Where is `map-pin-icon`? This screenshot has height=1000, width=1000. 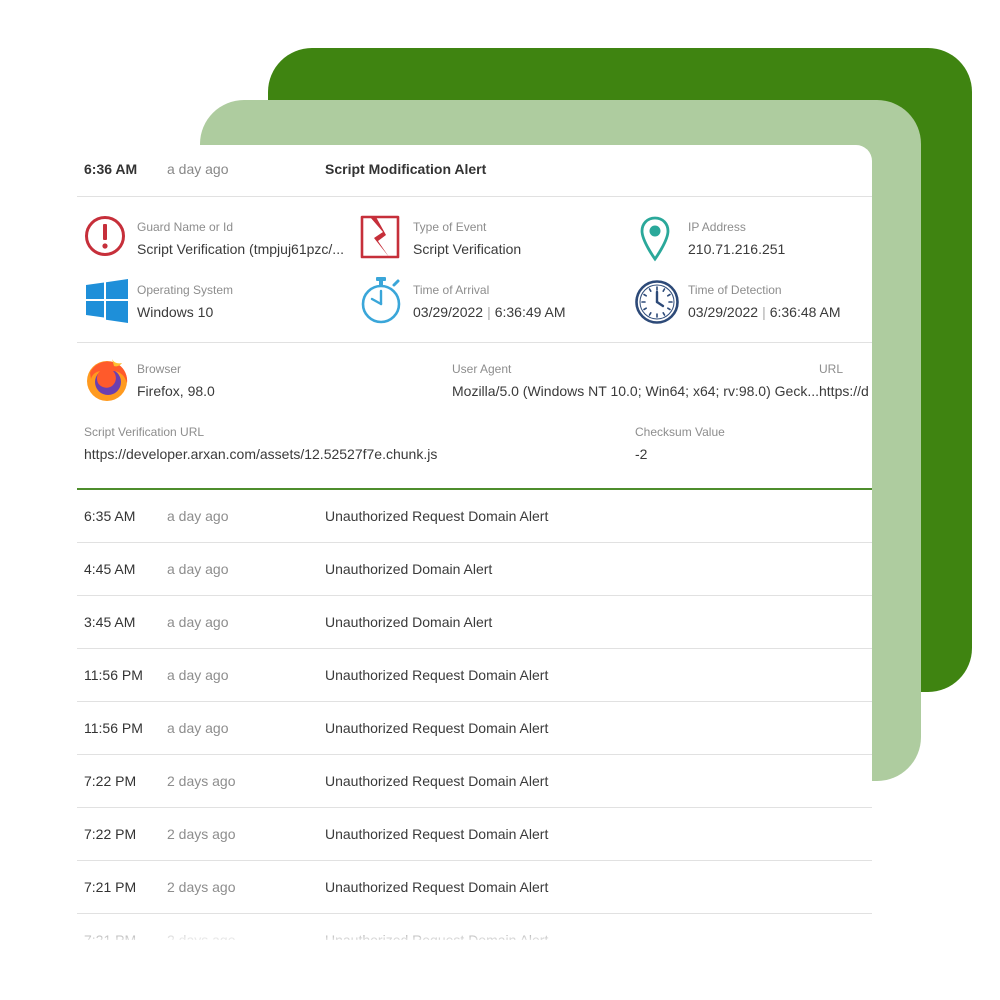
map-pin-icon is located at coordinates (655, 239).